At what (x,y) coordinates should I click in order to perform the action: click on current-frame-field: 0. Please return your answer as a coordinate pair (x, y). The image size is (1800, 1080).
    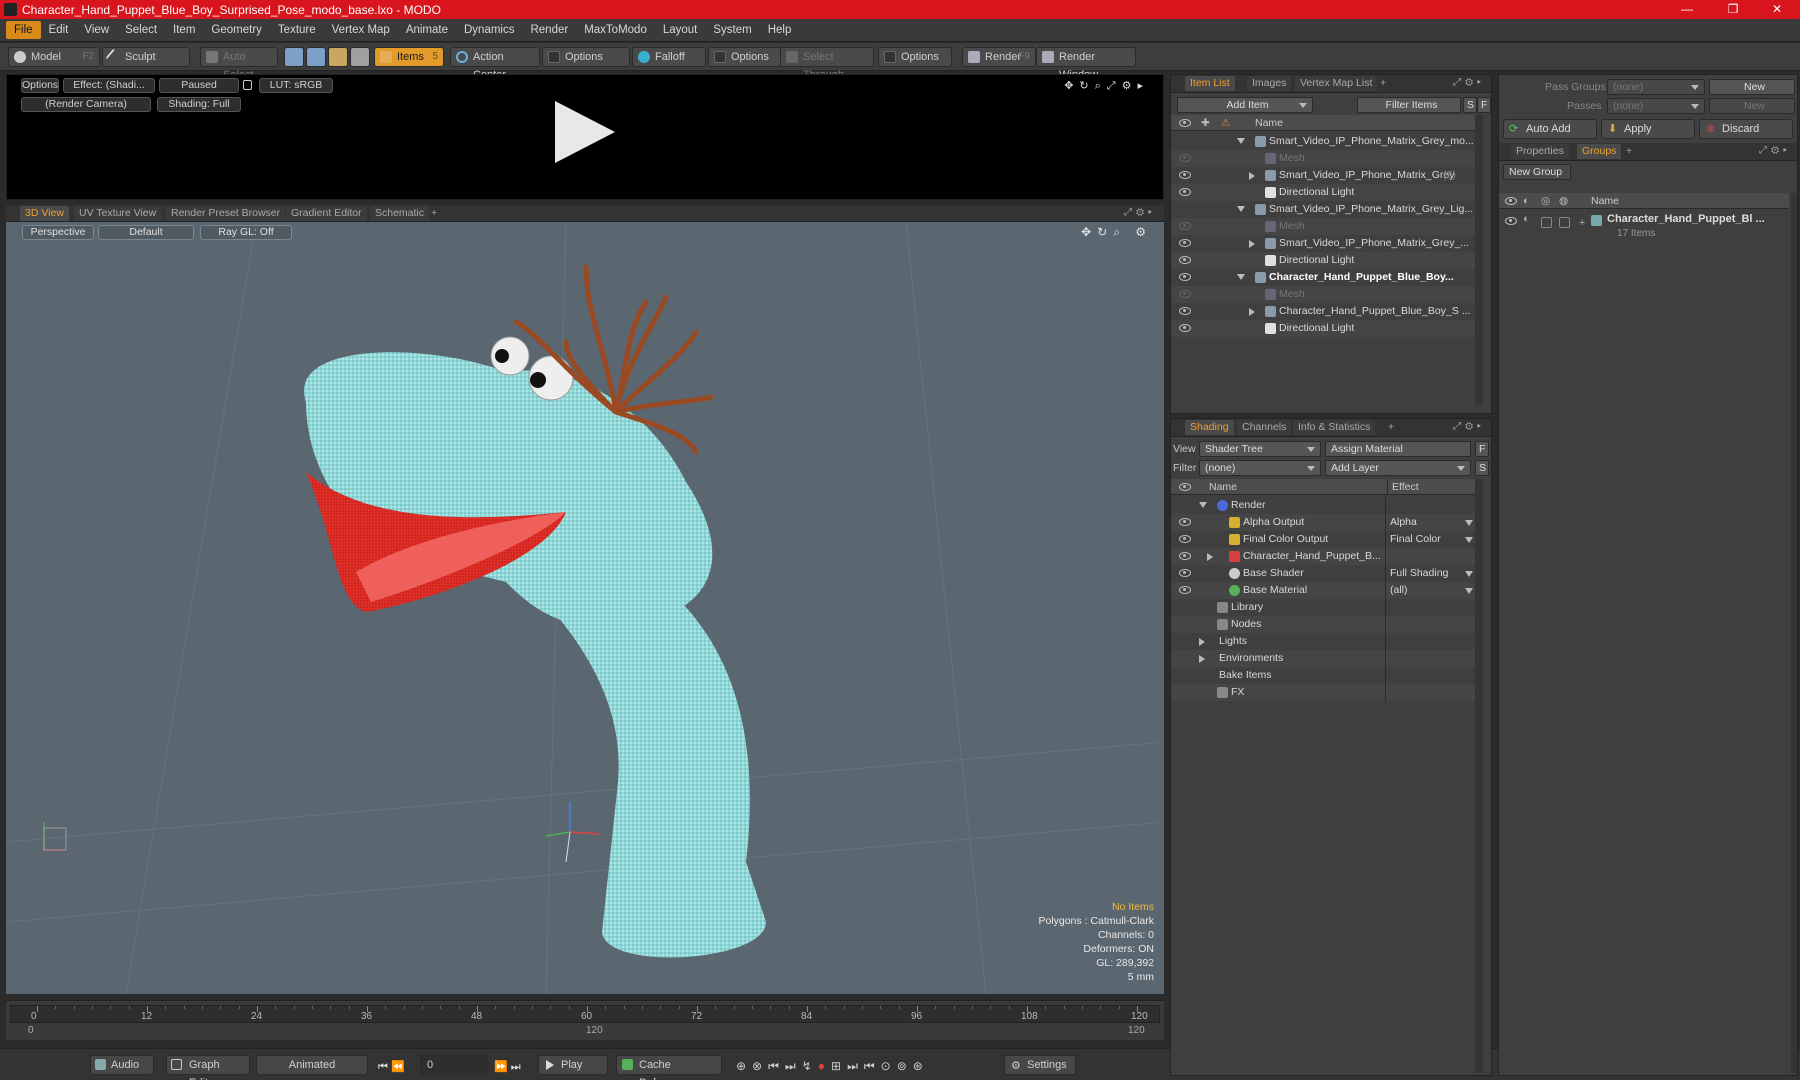
    Looking at the image, I should click on (454, 1065).